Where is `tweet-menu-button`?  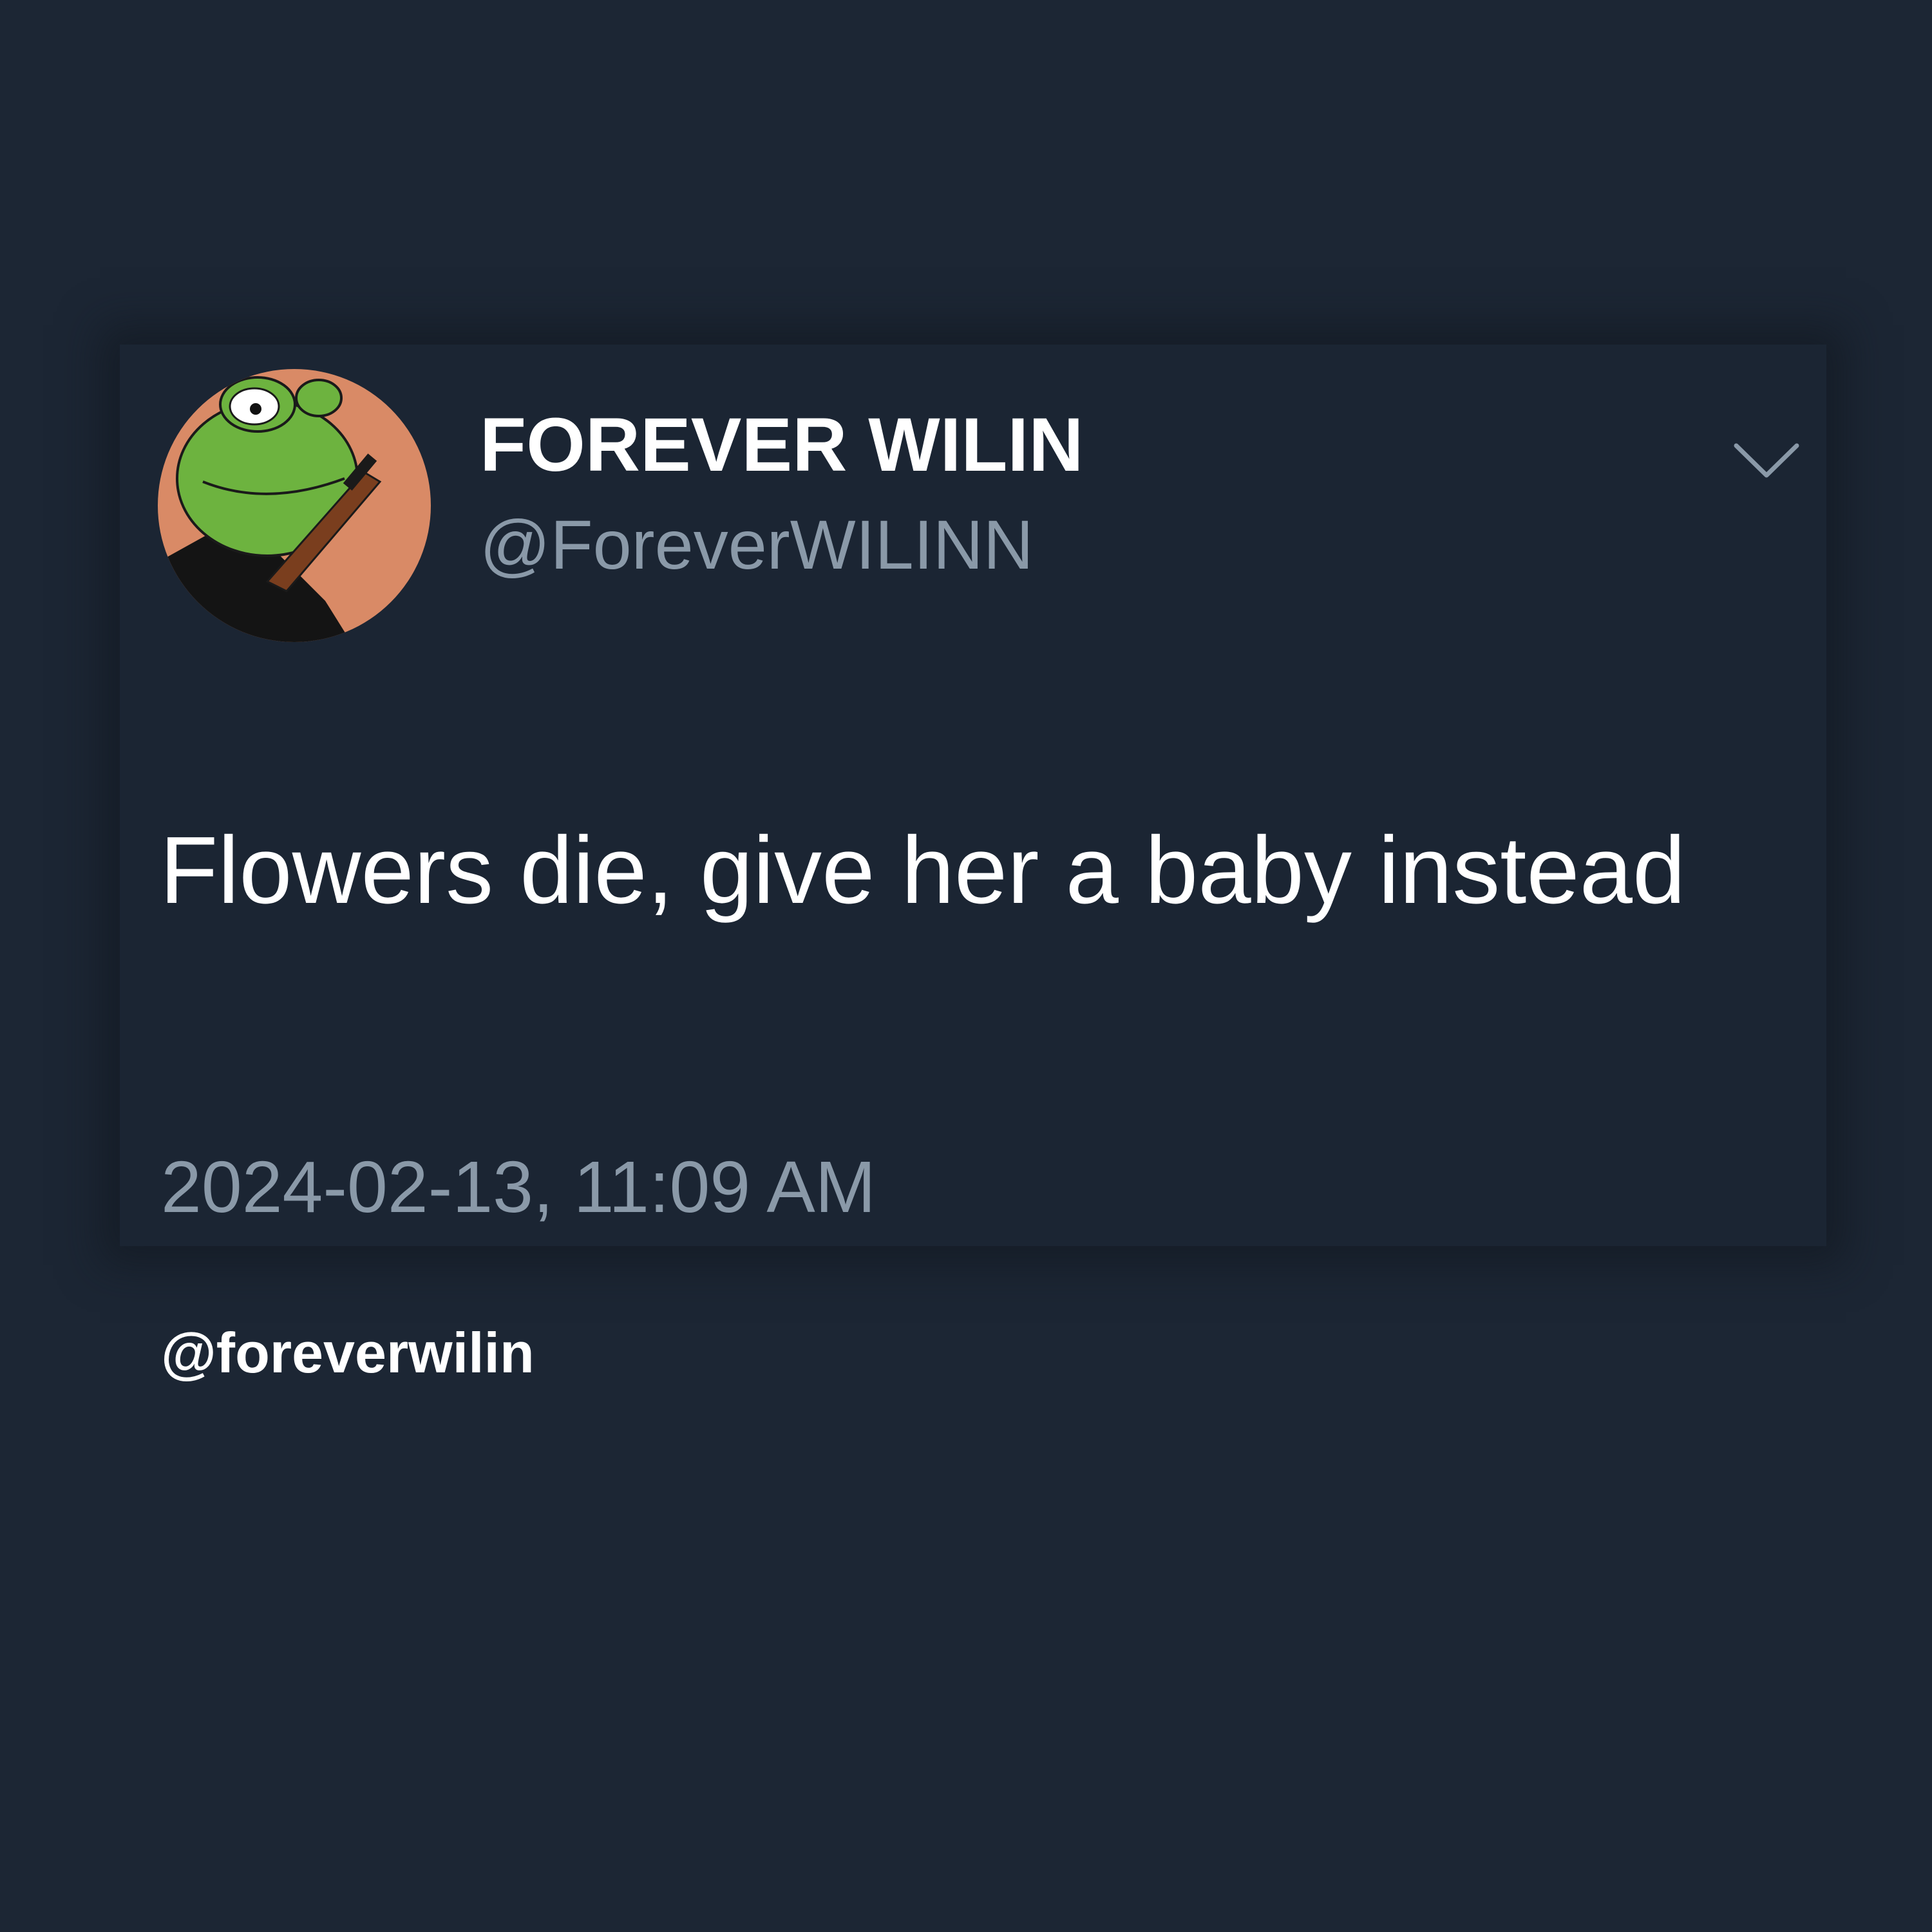
tweet-menu-button is located at coordinates (1766, 461).